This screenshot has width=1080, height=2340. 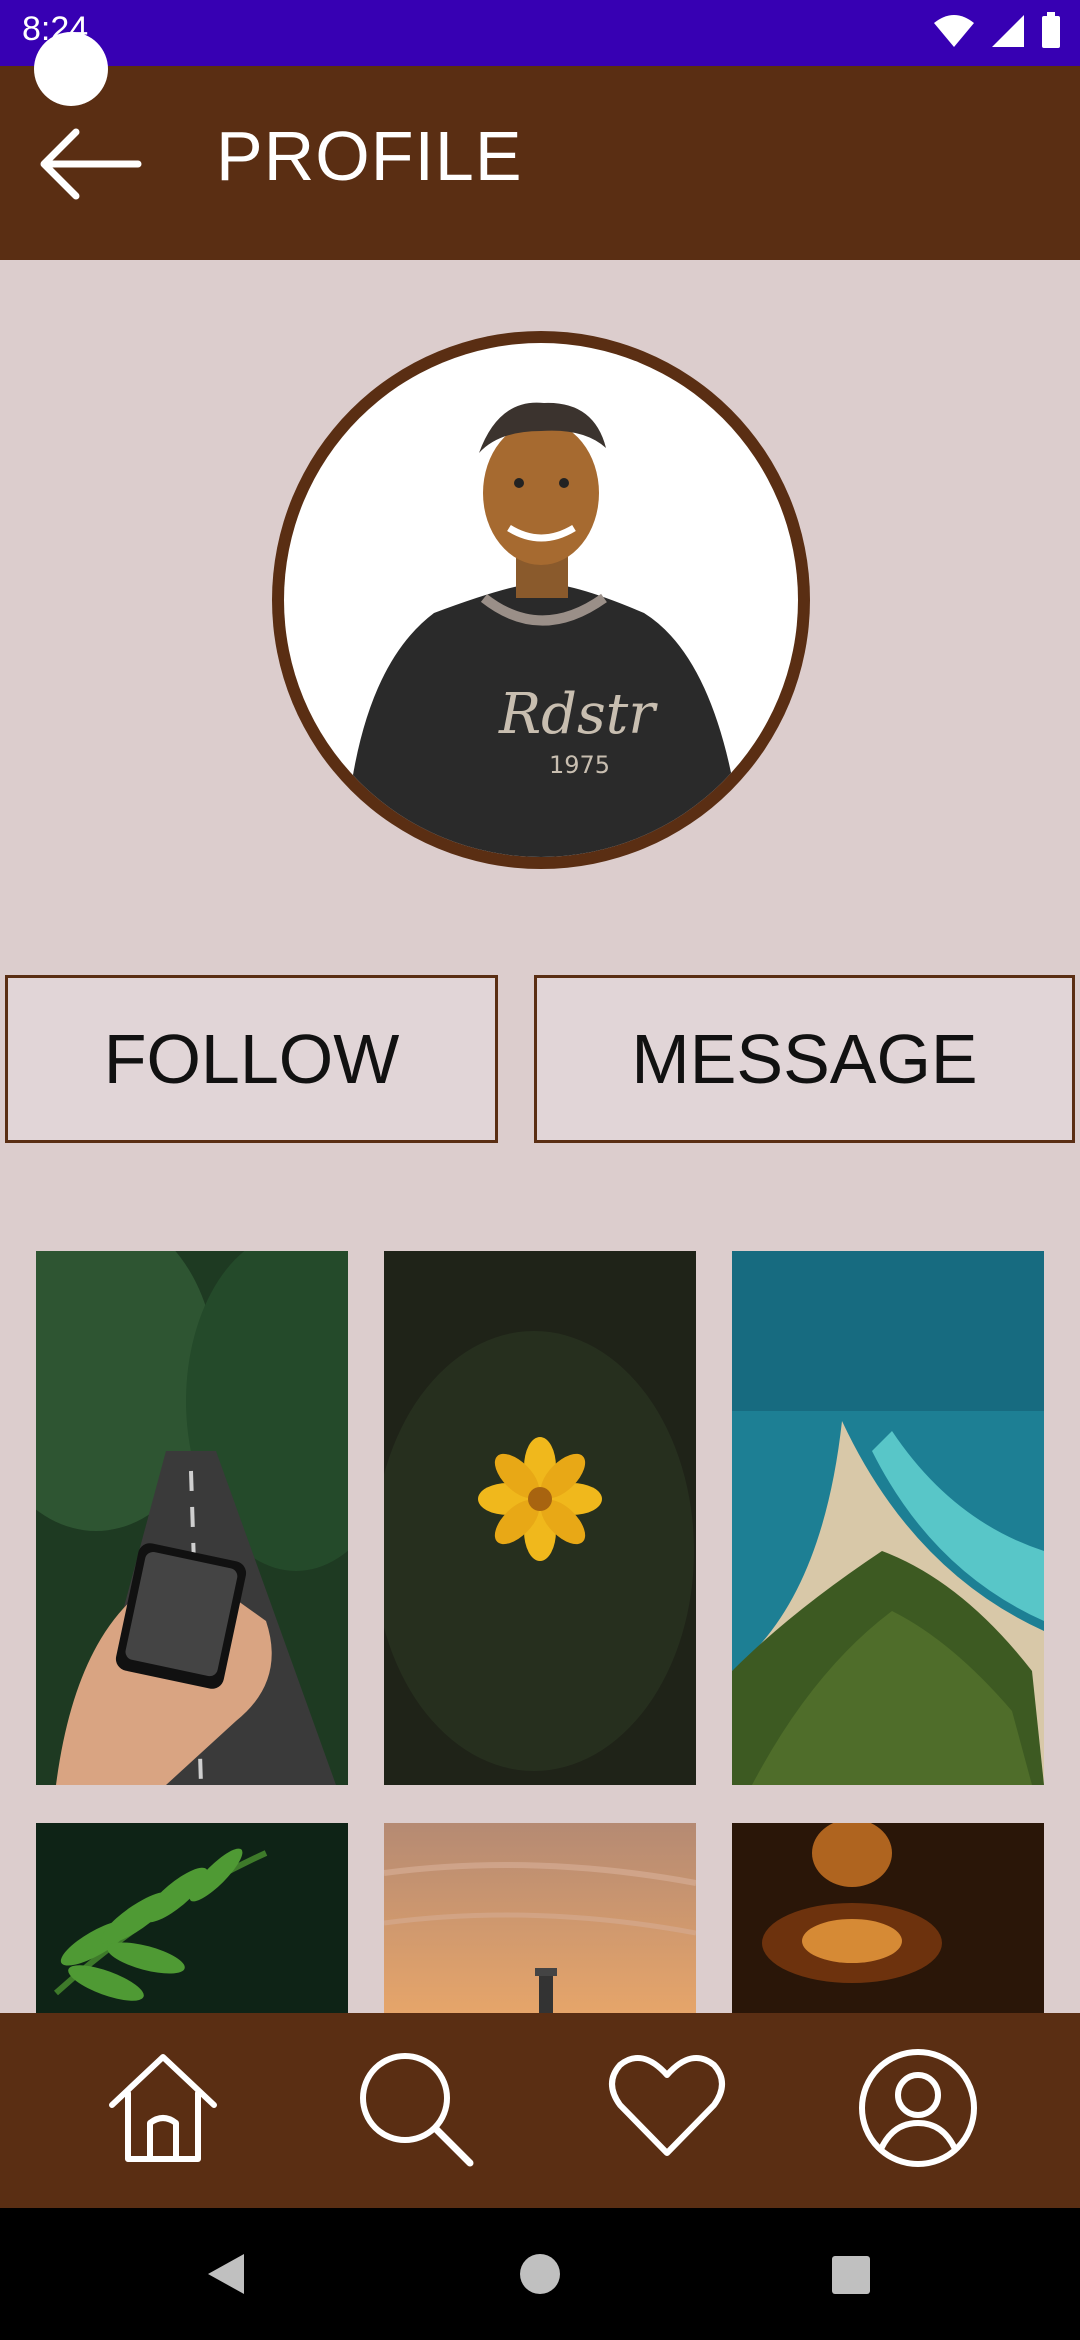 I want to click on gallery-photo-road, so click(x=192, y=1518).